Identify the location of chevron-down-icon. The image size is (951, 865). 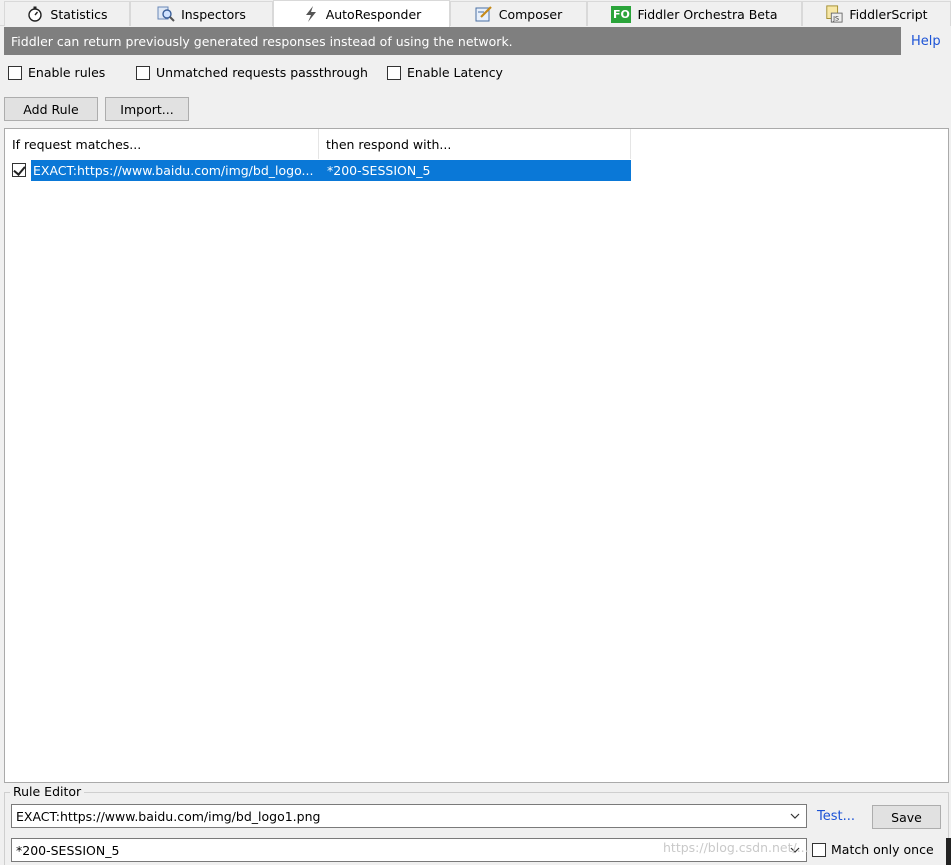
(795, 816).